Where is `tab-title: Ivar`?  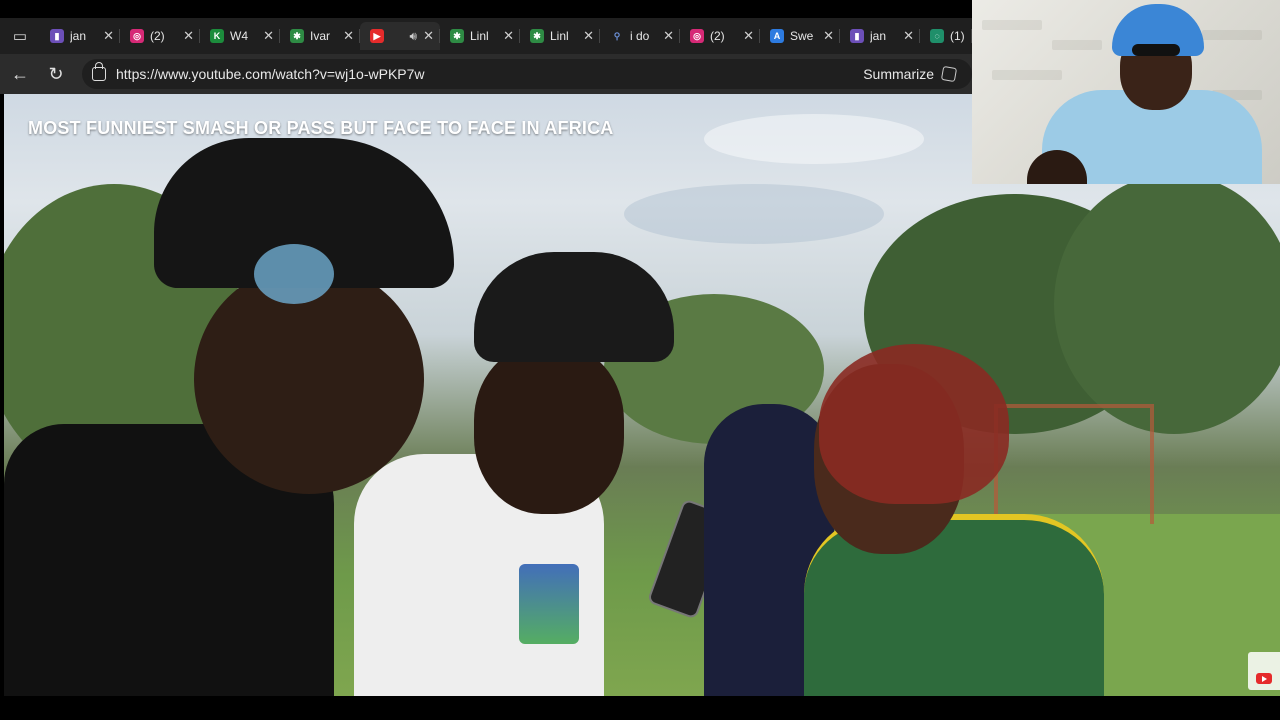
tab-title: Ivar is located at coordinates (320, 36).